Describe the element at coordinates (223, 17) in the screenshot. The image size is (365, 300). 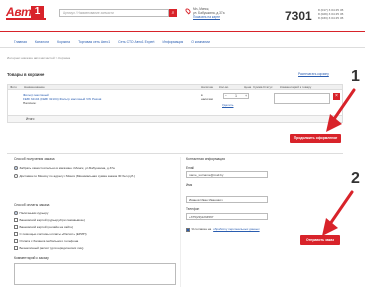
I see `show-on-map-link: Показать на карте` at that location.